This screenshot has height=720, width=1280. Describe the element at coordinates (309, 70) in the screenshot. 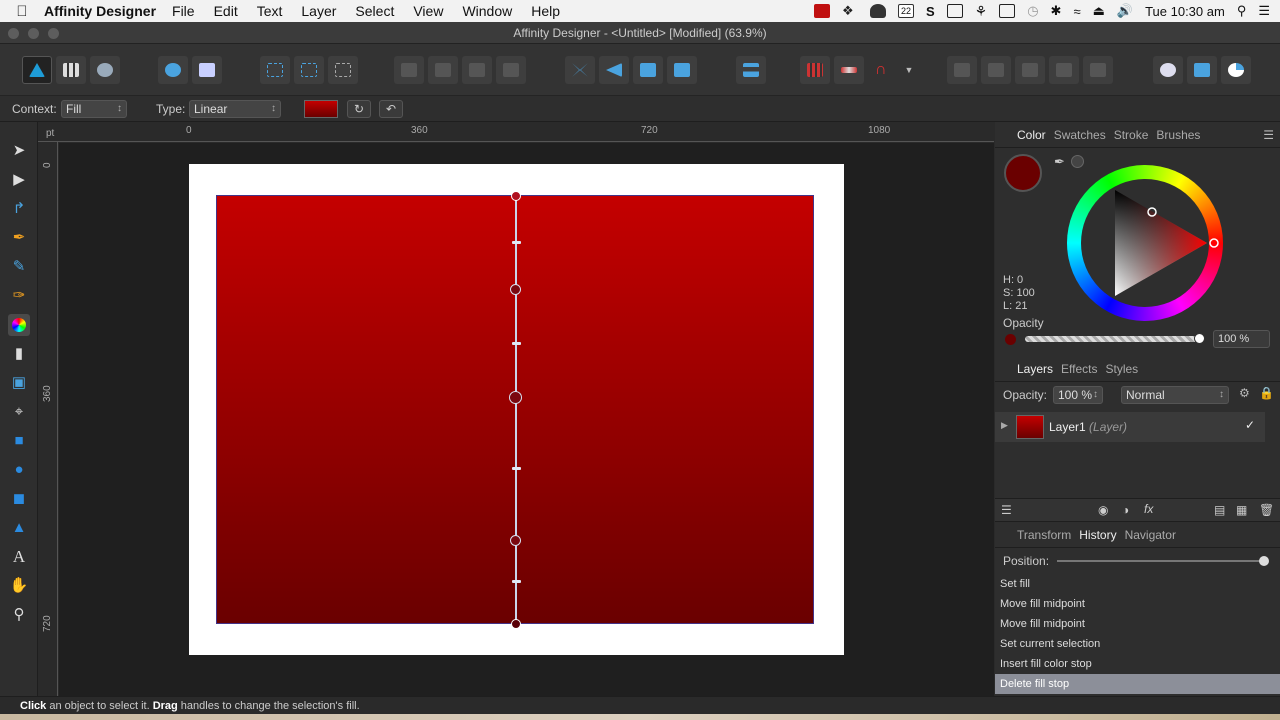

I see `insert-top-button` at that location.